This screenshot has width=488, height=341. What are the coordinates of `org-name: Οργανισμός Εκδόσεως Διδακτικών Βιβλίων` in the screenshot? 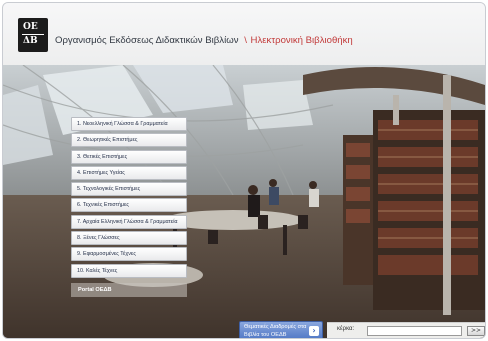 It's located at (147, 40).